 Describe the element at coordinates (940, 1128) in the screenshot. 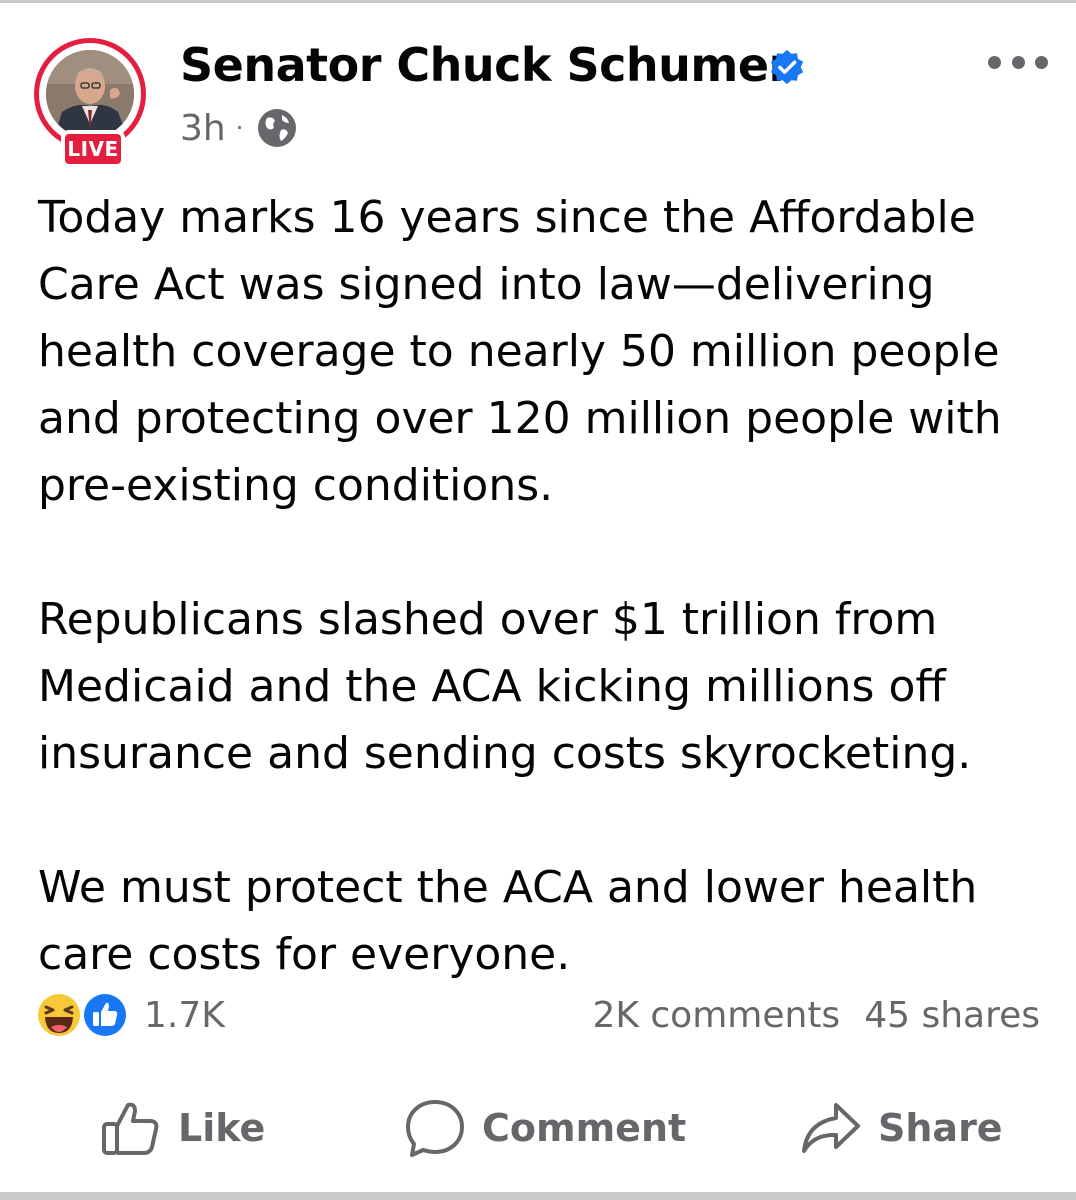

I see `share-label: Share` at that location.